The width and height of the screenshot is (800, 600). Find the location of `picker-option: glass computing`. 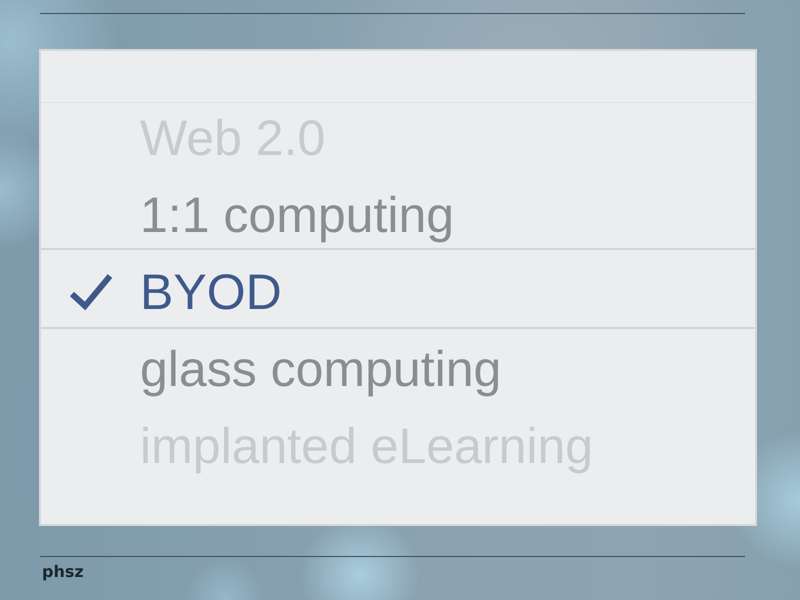

picker-option: glass computing is located at coordinates (398, 365).